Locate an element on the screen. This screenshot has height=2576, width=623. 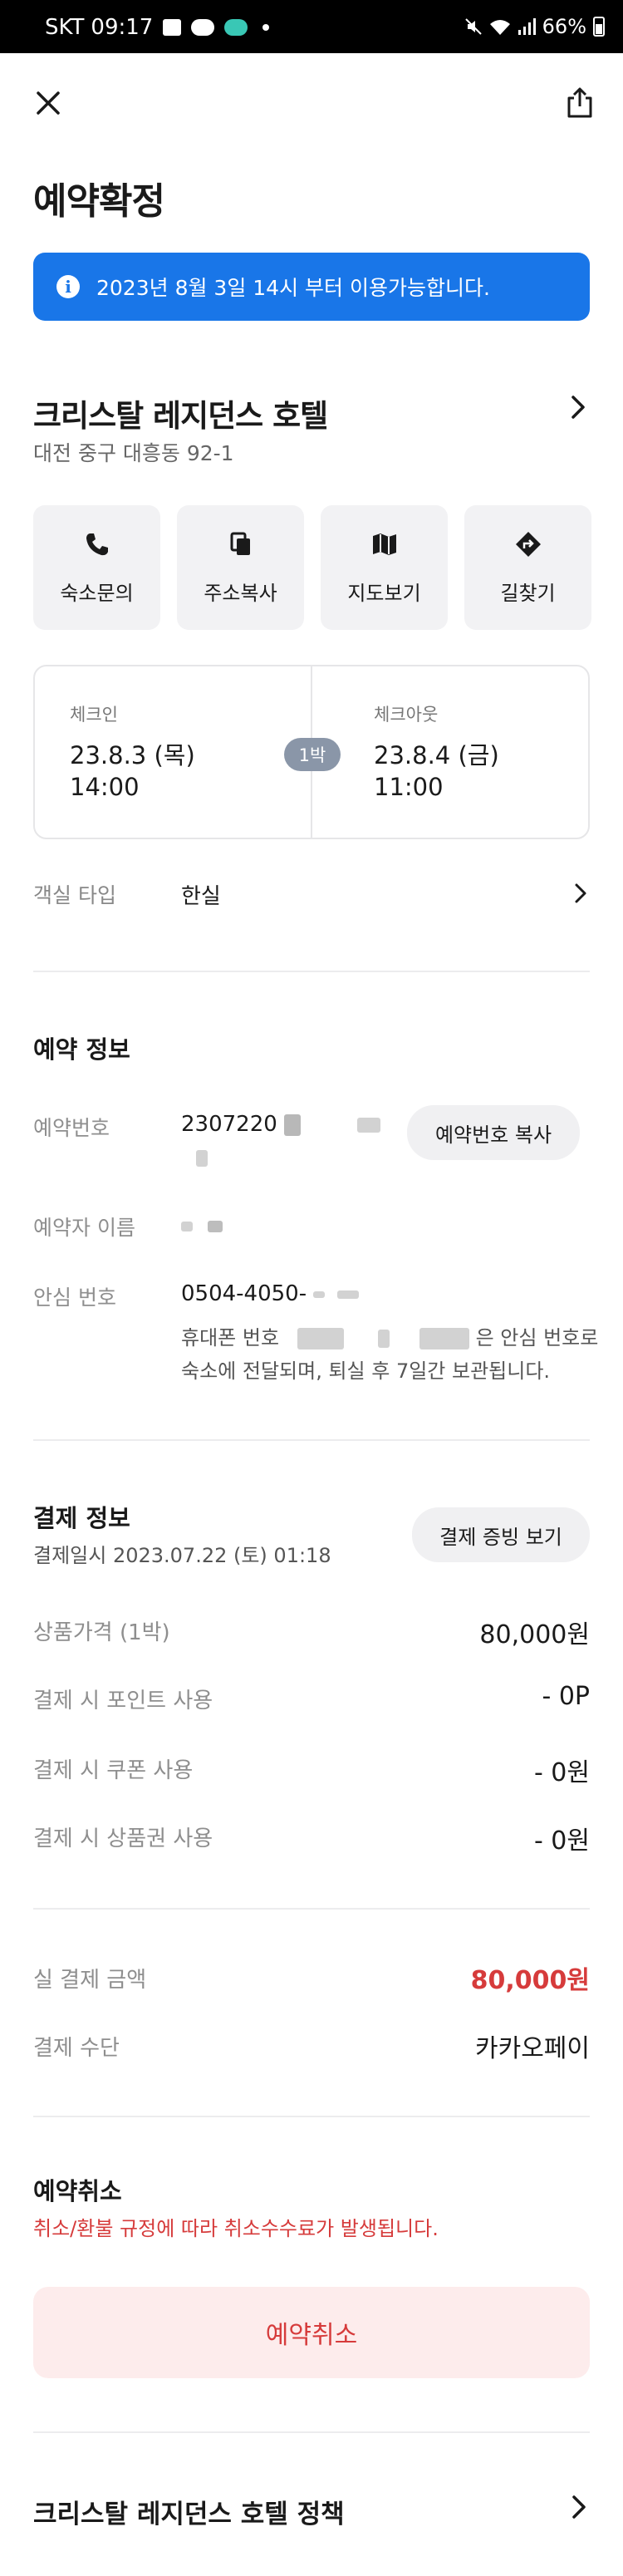
availability-notice: i 2023년 8월 3일 14시 부터 이용가능합니다. is located at coordinates (311, 287).